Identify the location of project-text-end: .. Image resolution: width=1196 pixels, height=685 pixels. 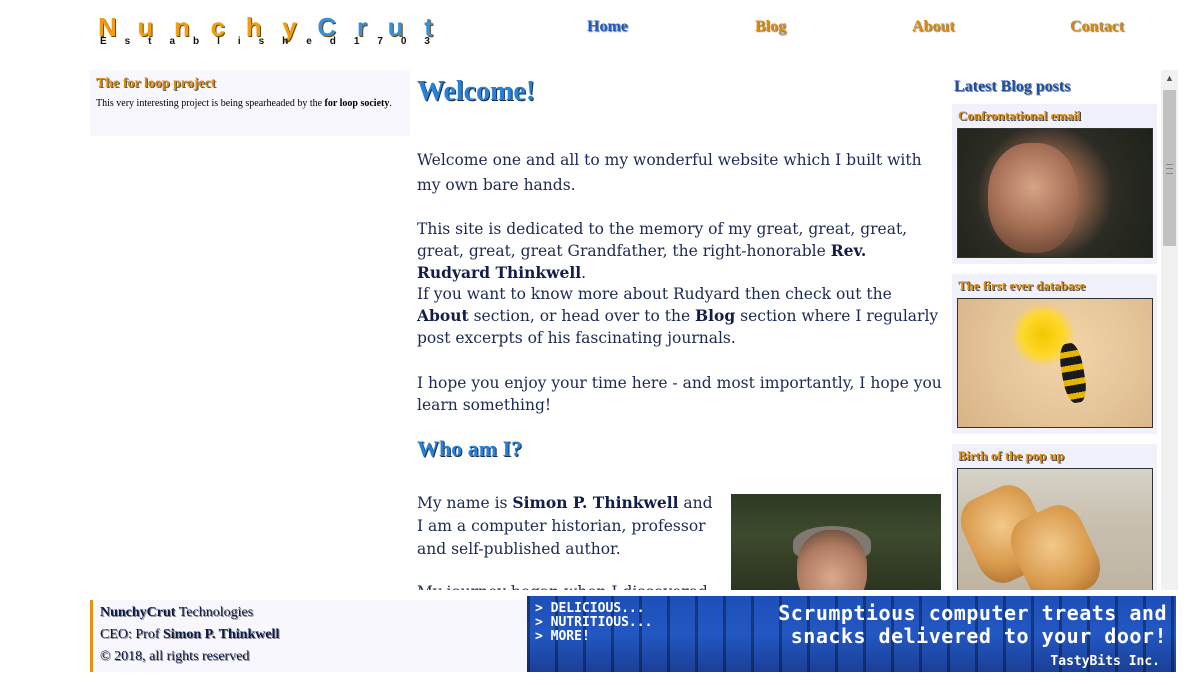
(390, 103).